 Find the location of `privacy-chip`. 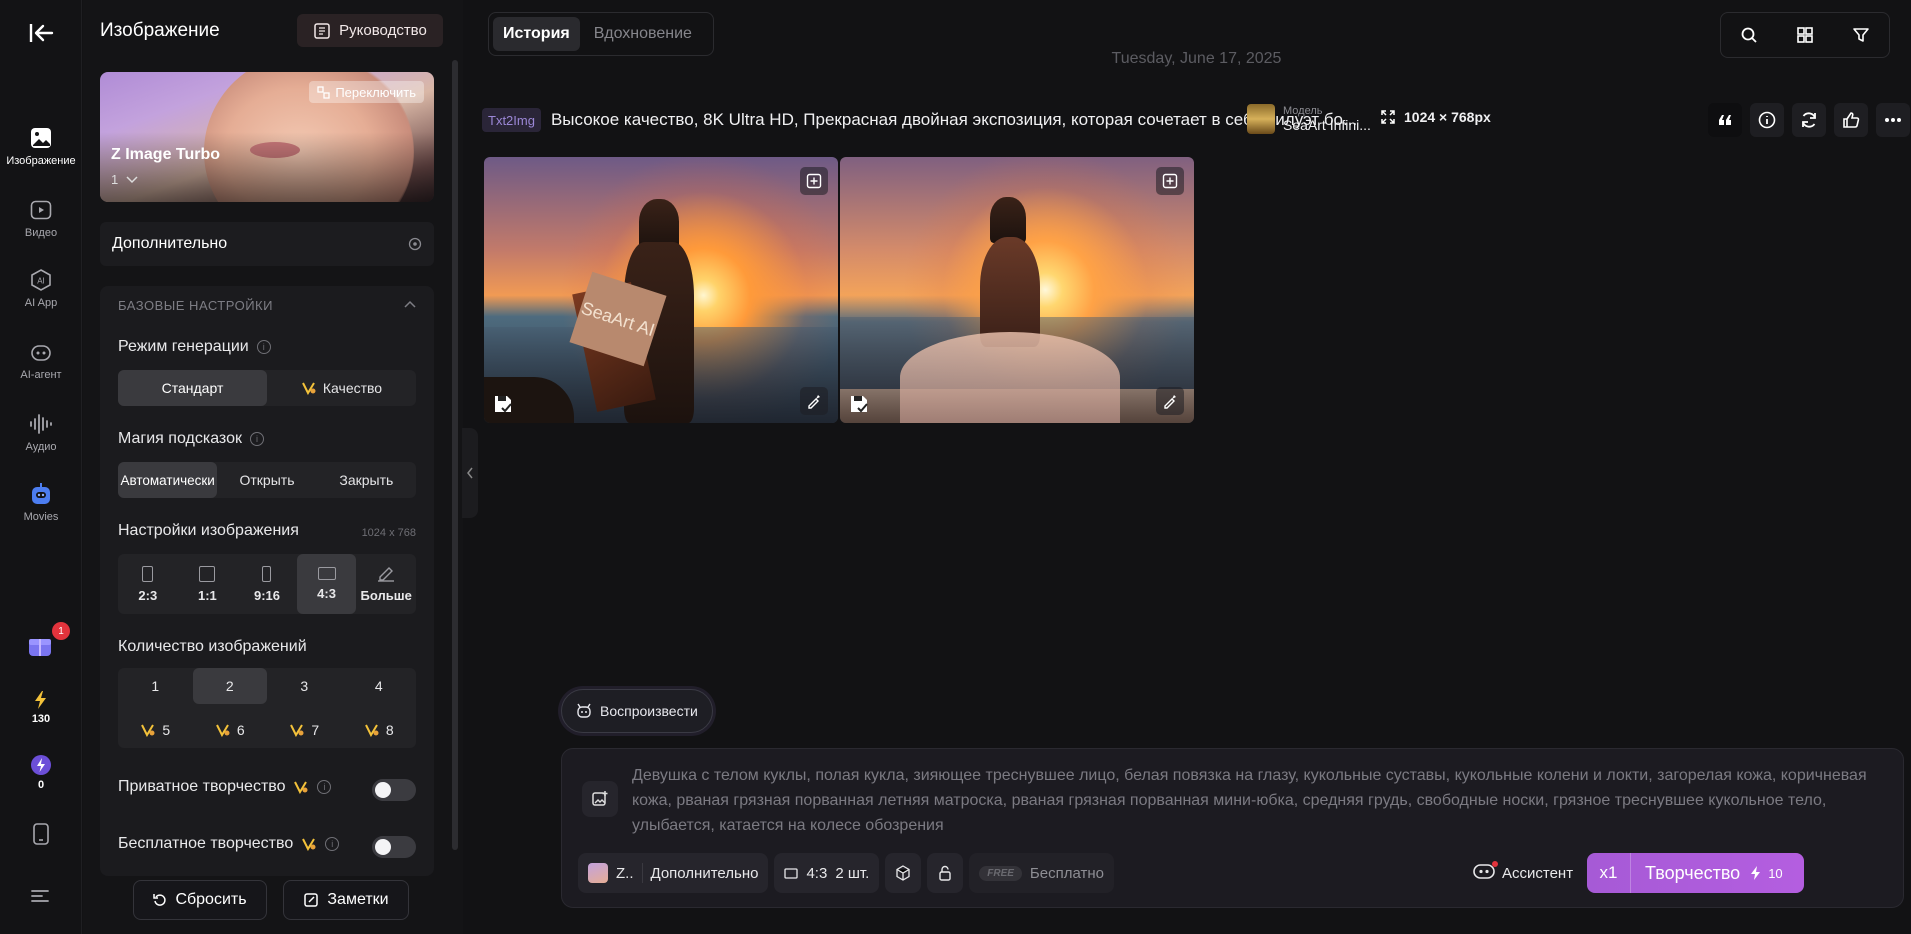

privacy-chip is located at coordinates (945, 873).